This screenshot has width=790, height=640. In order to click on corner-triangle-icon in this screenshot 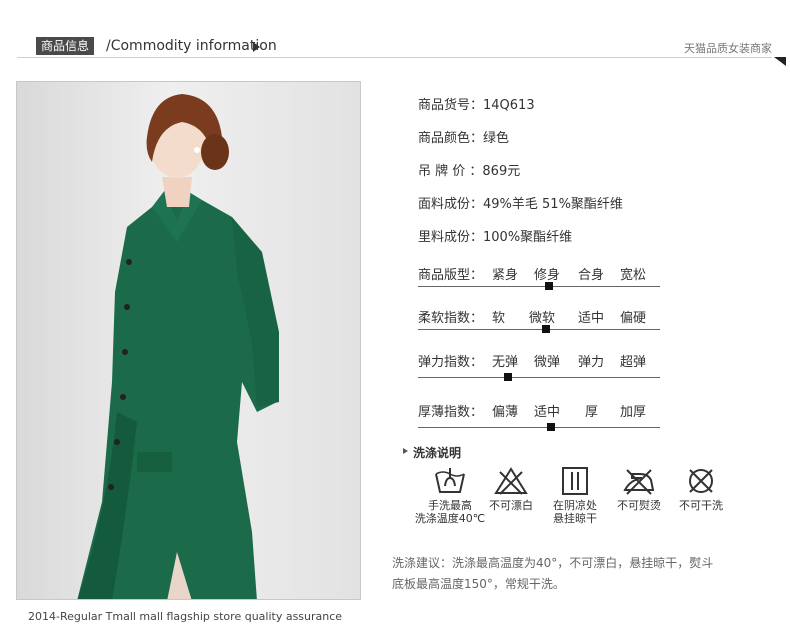, I will do `click(780, 61)`.